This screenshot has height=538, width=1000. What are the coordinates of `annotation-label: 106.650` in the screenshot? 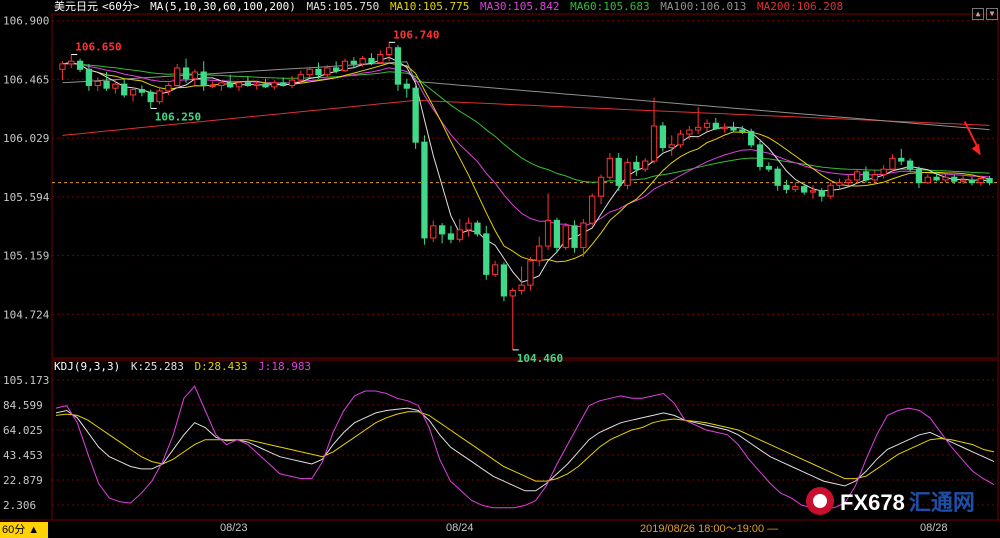 It's located at (98, 46).